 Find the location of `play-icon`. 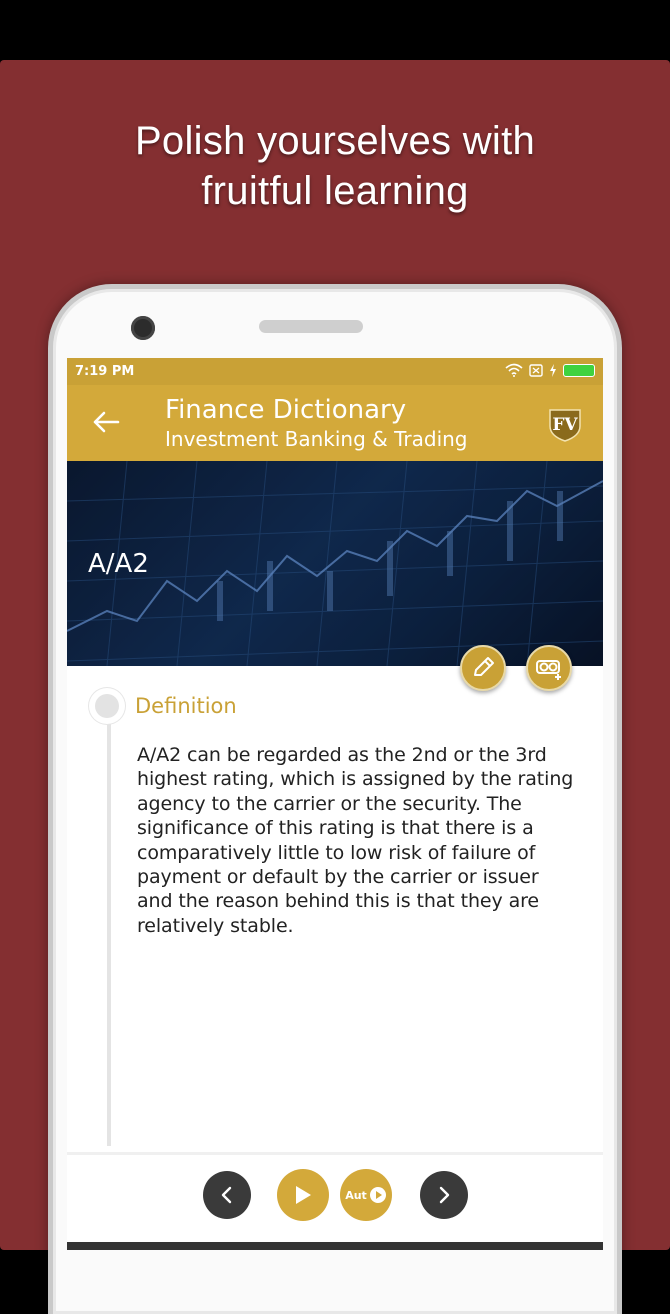

play-icon is located at coordinates (303, 1195).